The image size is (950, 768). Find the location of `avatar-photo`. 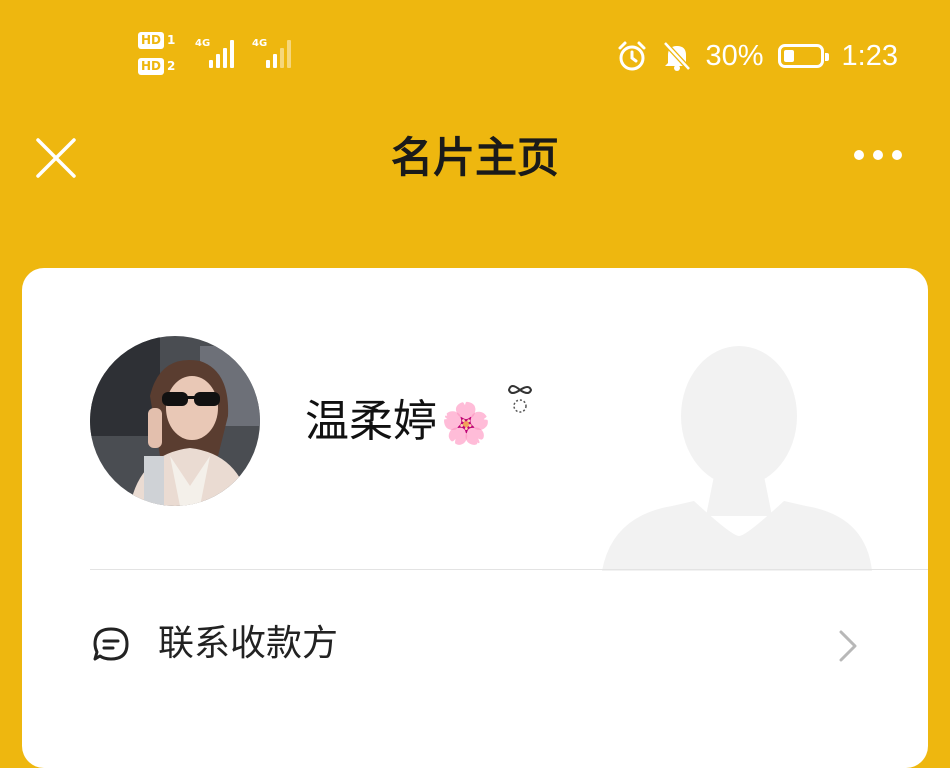

avatar-photo is located at coordinates (175, 421).